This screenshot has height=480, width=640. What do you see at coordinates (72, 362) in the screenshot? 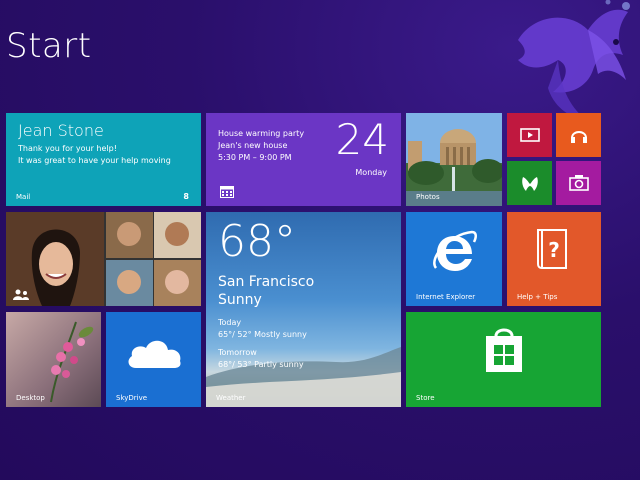
I see `flower-wallpaper` at bounding box center [72, 362].